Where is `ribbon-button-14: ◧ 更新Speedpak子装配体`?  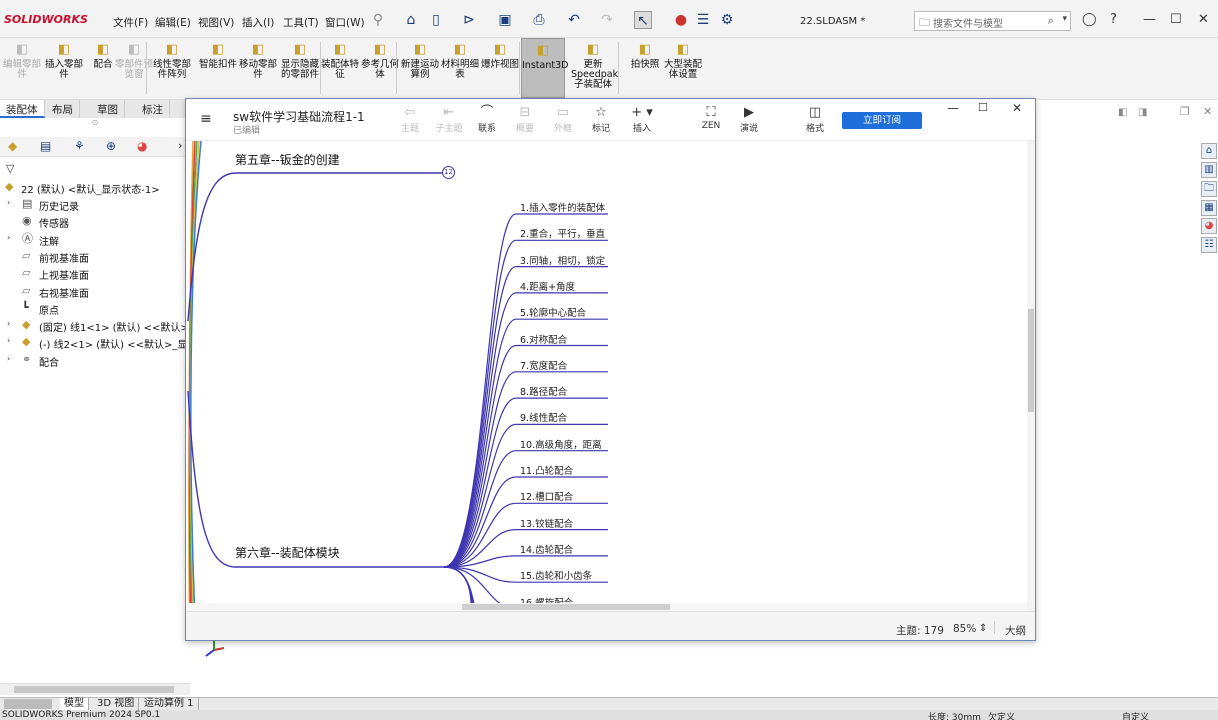
ribbon-button-14: ◧ 更新Speedpak子装配体 is located at coordinates (594, 68).